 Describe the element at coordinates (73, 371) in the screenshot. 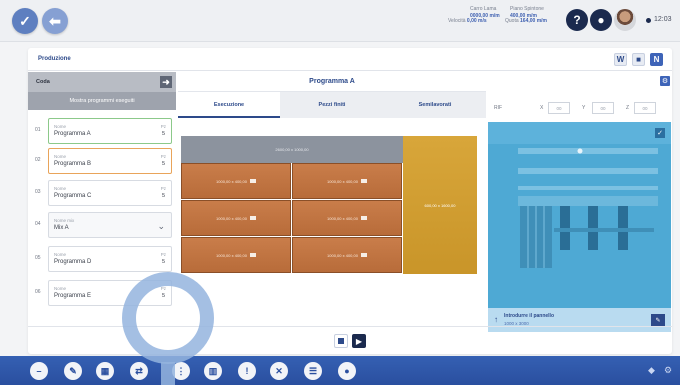

I see `pencil-icon: ✎` at that location.